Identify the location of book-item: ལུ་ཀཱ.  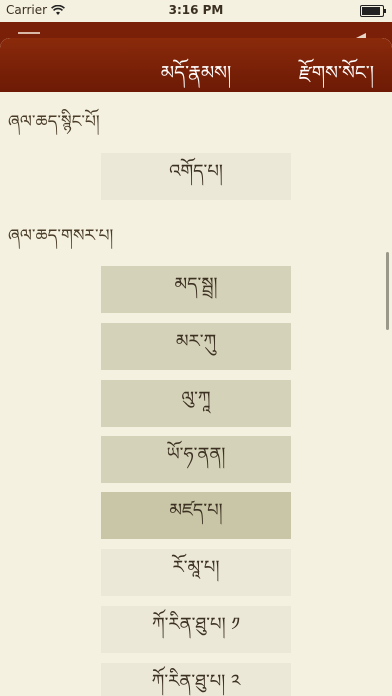
(196, 403).